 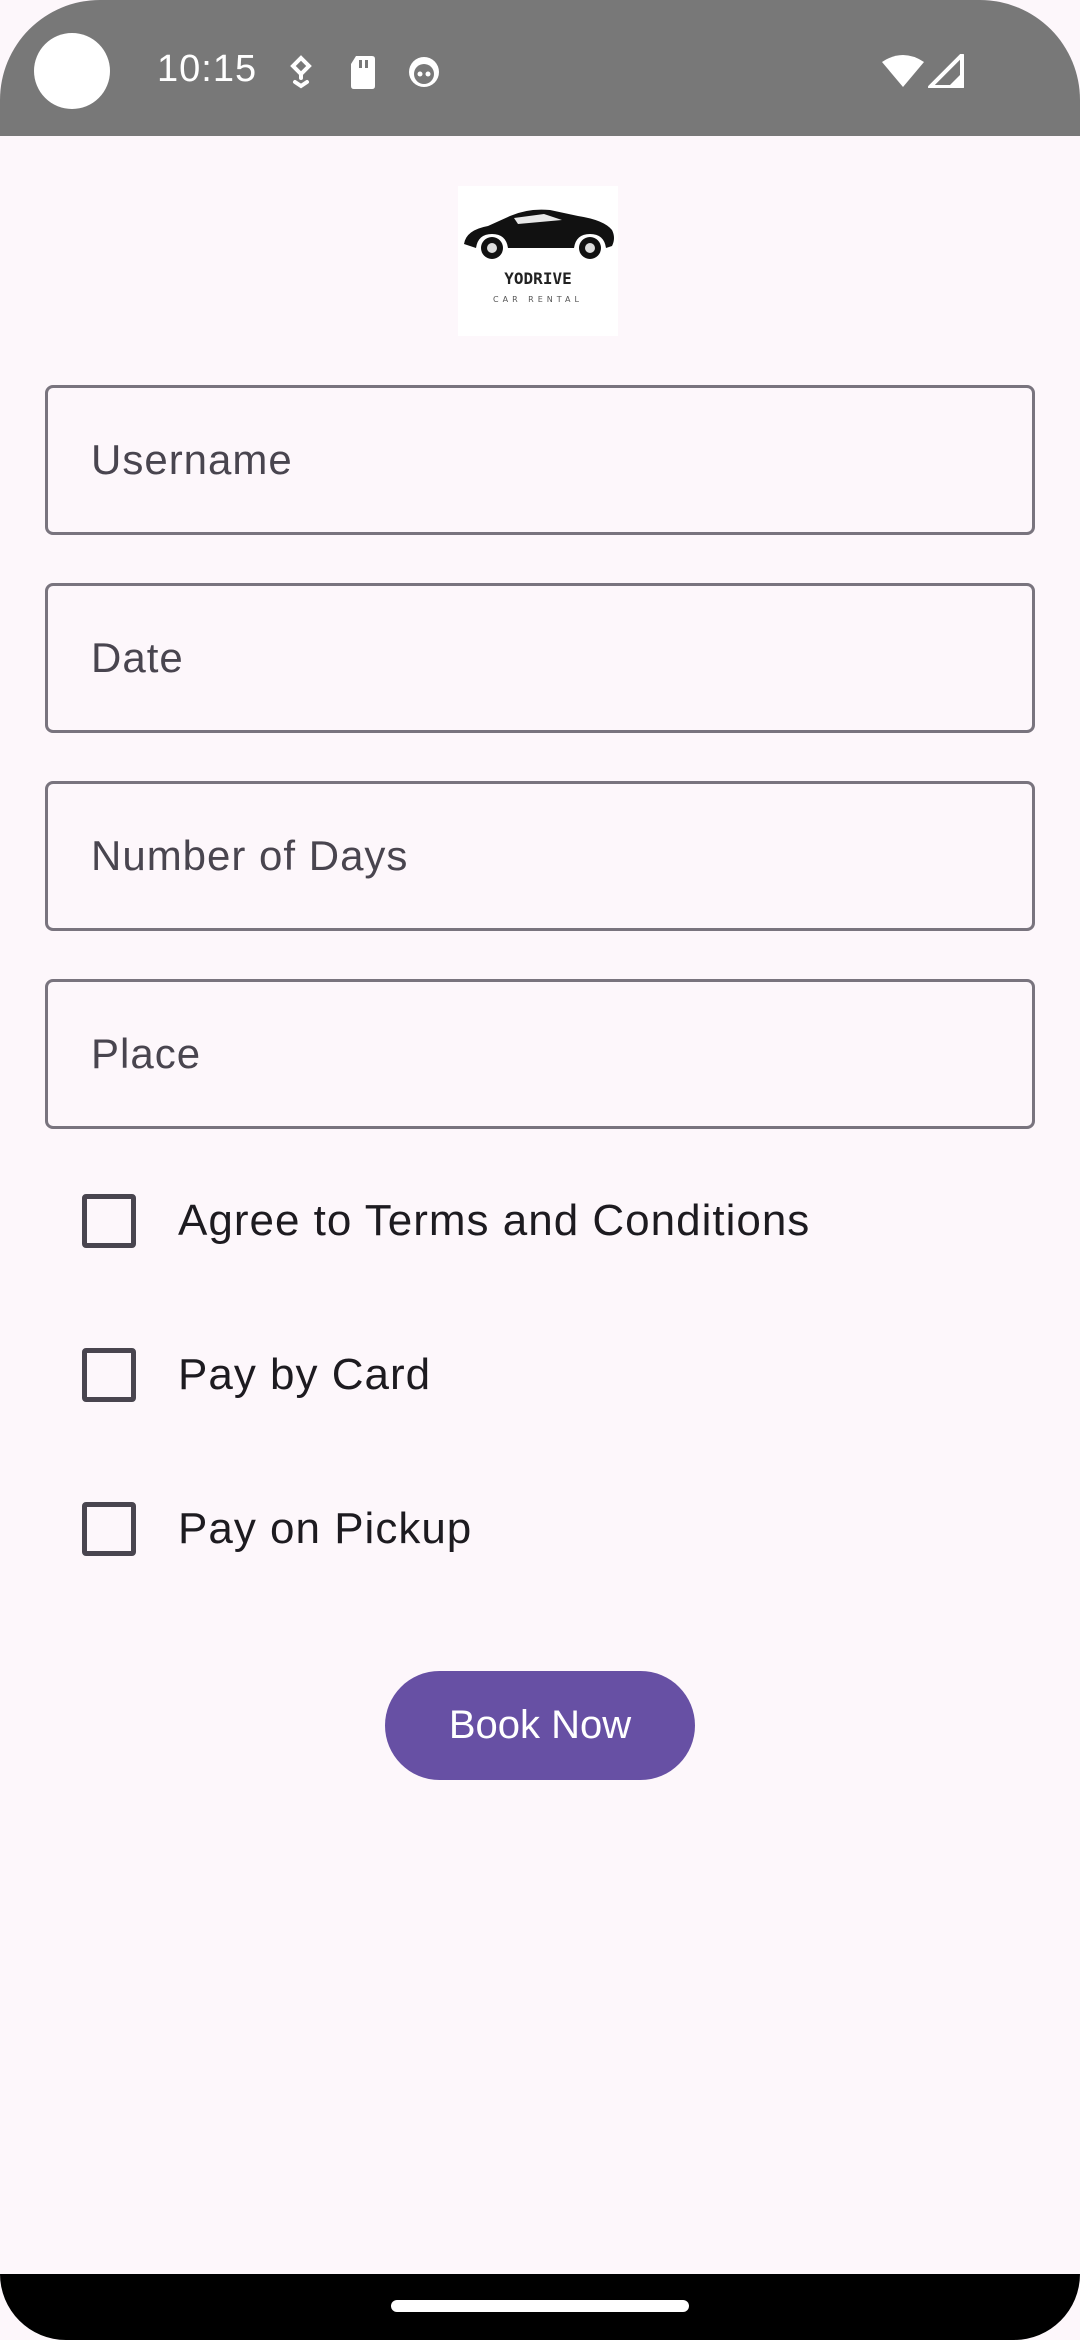 I want to click on number-of-days-placeholder: Number of Days, so click(x=250, y=855).